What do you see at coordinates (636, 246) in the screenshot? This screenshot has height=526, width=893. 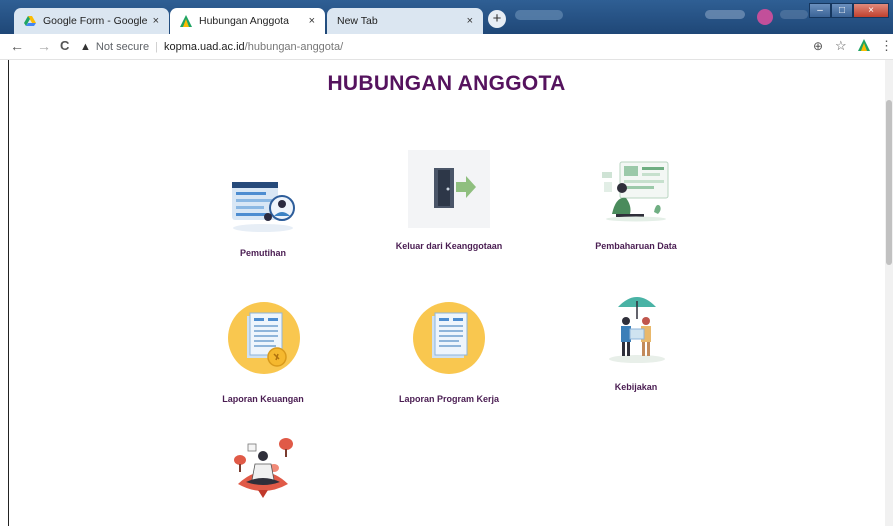 I see `item-label: Pembaharuan Data` at bounding box center [636, 246].